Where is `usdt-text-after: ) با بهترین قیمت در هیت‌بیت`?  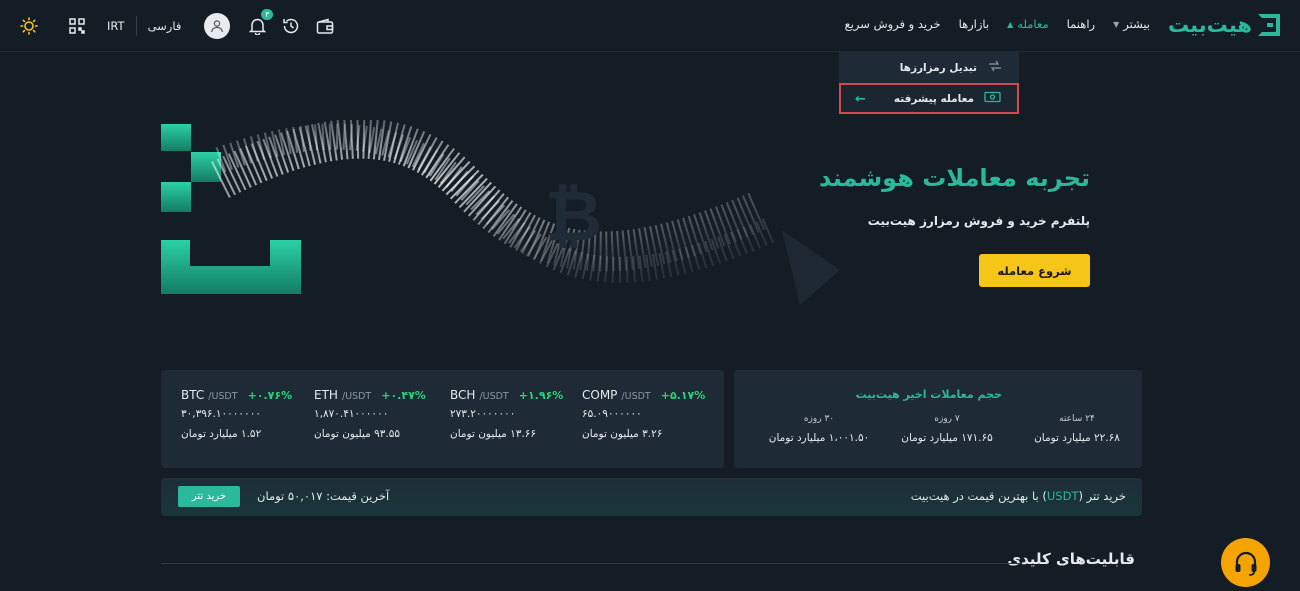 usdt-text-after: ) با بهترین قیمت در هیت‌بیت is located at coordinates (978, 496).